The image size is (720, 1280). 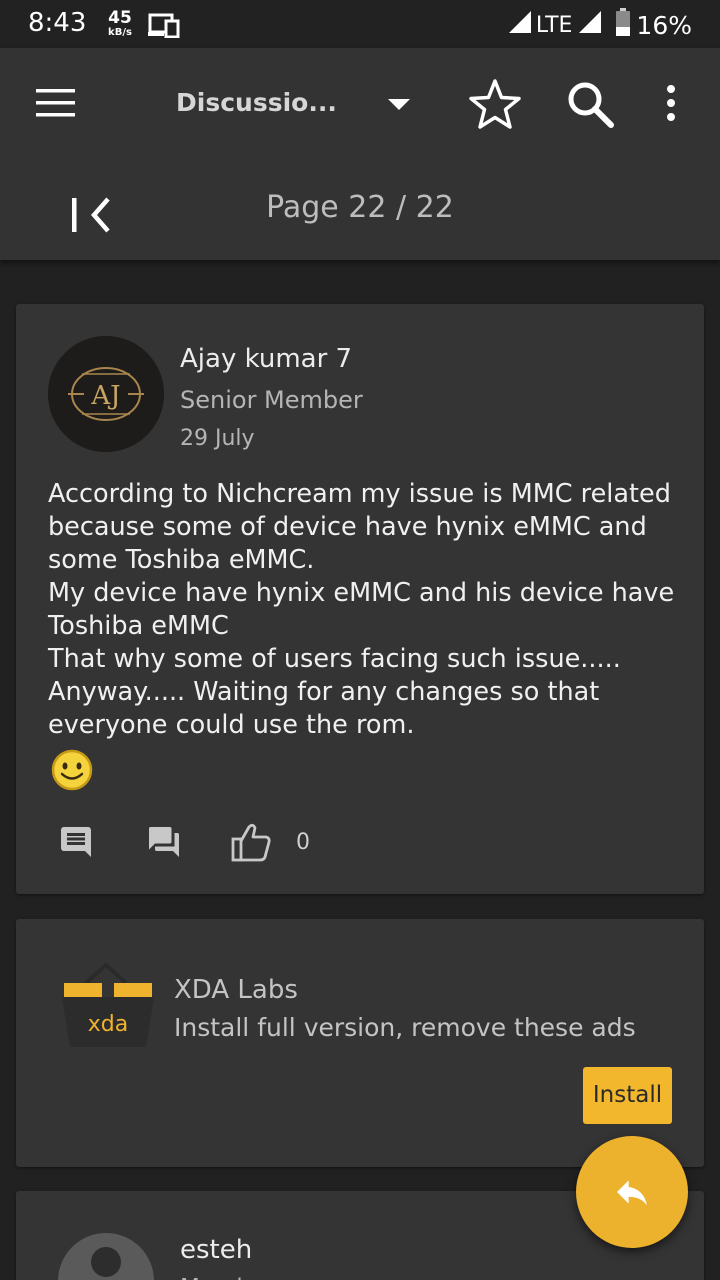 I want to click on signal-strength-icon, so click(x=590, y=25).